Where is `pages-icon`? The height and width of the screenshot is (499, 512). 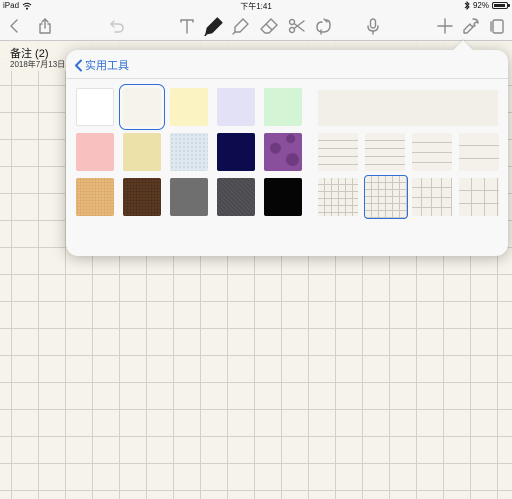
pages-icon is located at coordinates (497, 26).